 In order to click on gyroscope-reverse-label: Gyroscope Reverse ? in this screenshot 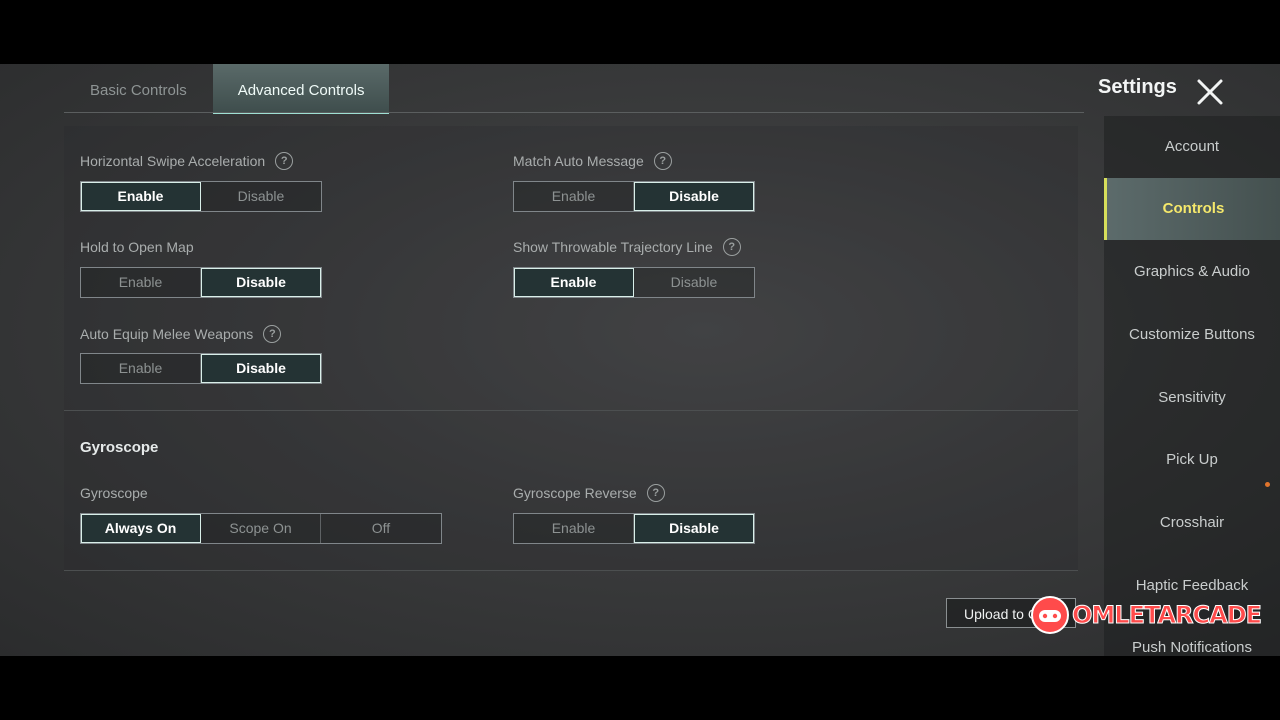, I will do `click(589, 493)`.